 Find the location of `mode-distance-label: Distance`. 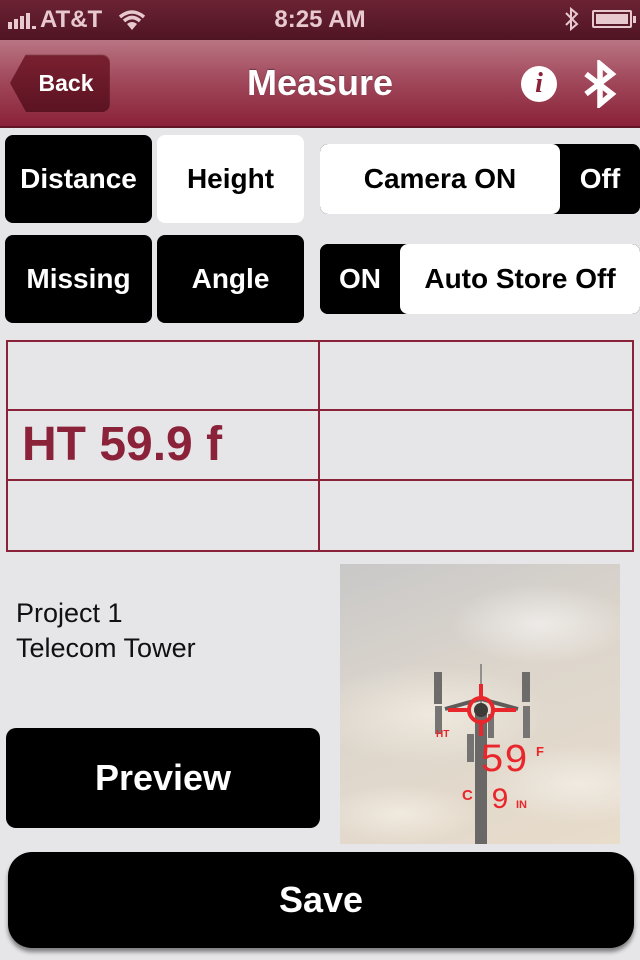

mode-distance-label: Distance is located at coordinates (78, 178).